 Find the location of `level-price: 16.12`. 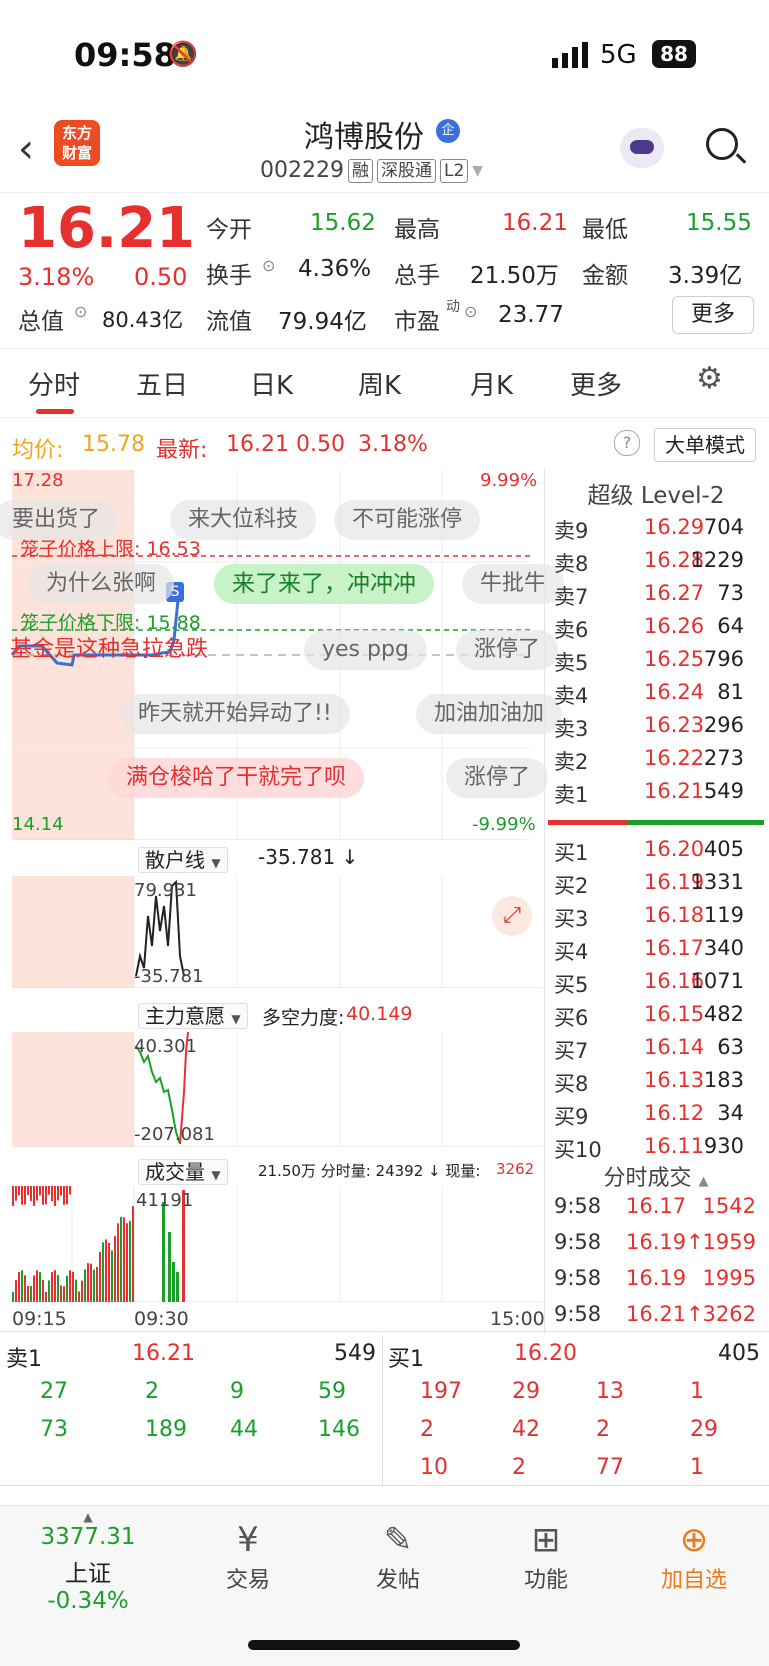

level-price: 16.12 is located at coordinates (674, 1113).